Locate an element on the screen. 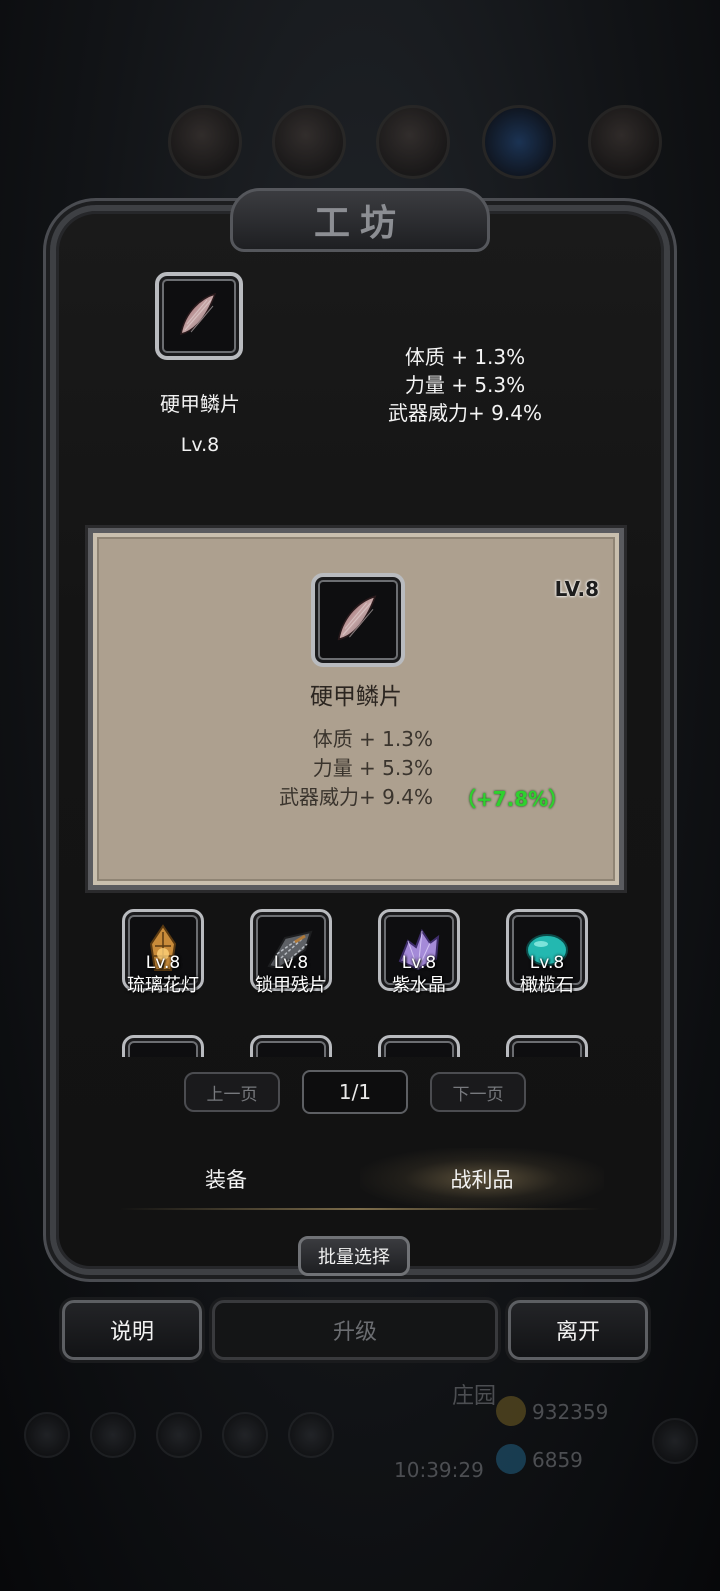 The height and width of the screenshot is (1591, 720). help-button: 说明 is located at coordinates (132, 1330).